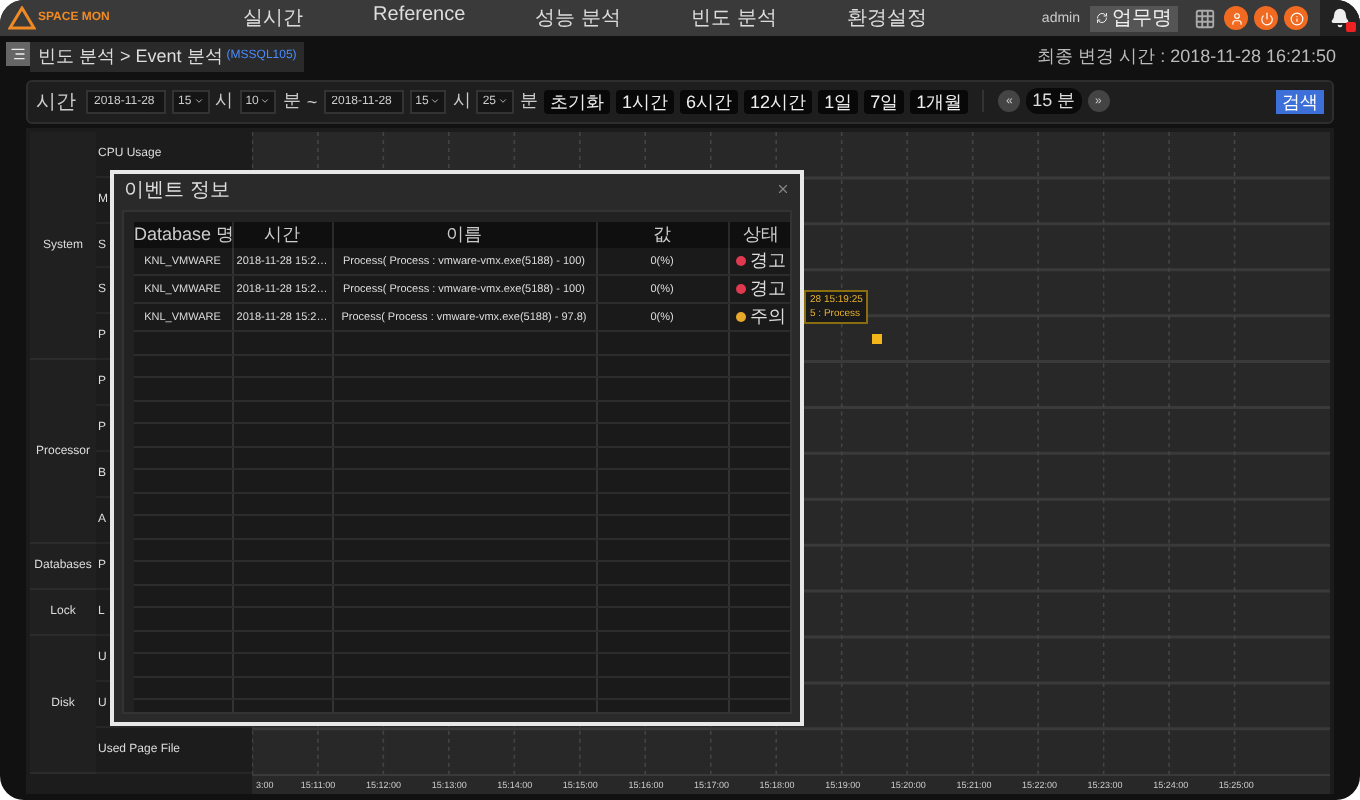  I want to click on user-button, so click(1236, 18).